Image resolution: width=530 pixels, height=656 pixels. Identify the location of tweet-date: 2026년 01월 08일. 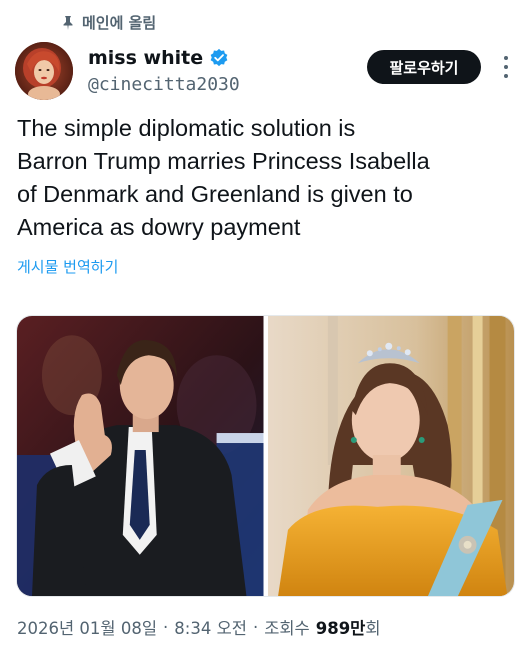
(87, 627).